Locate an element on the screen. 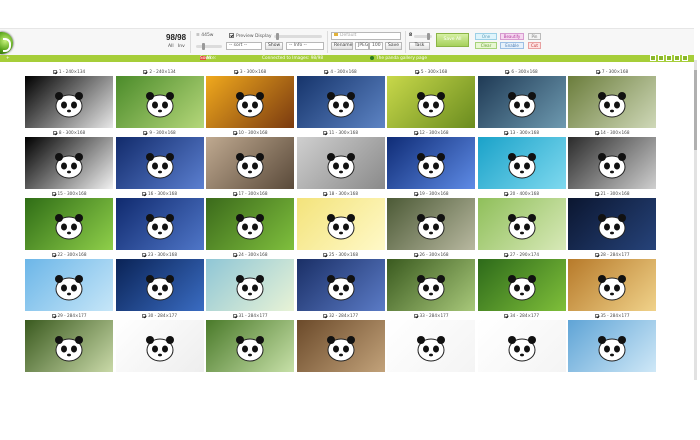 This screenshot has width=700, height=440. grid-view-icon is located at coordinates (653, 58).